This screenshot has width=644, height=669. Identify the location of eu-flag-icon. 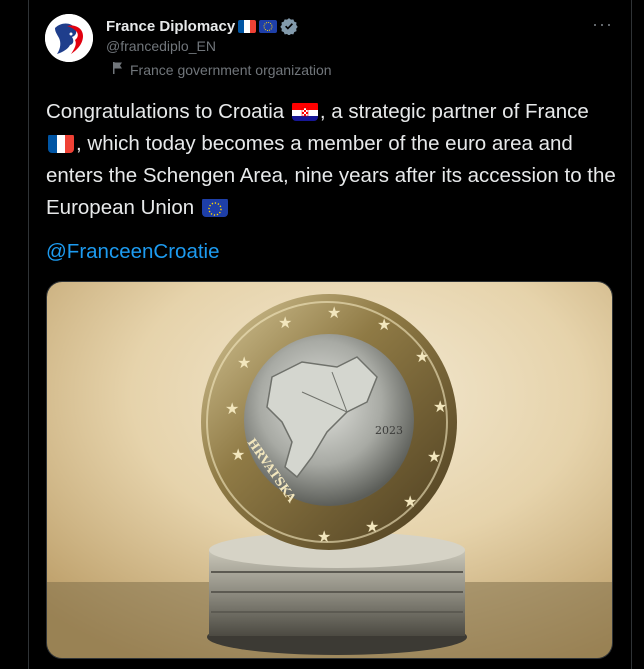
(268, 26).